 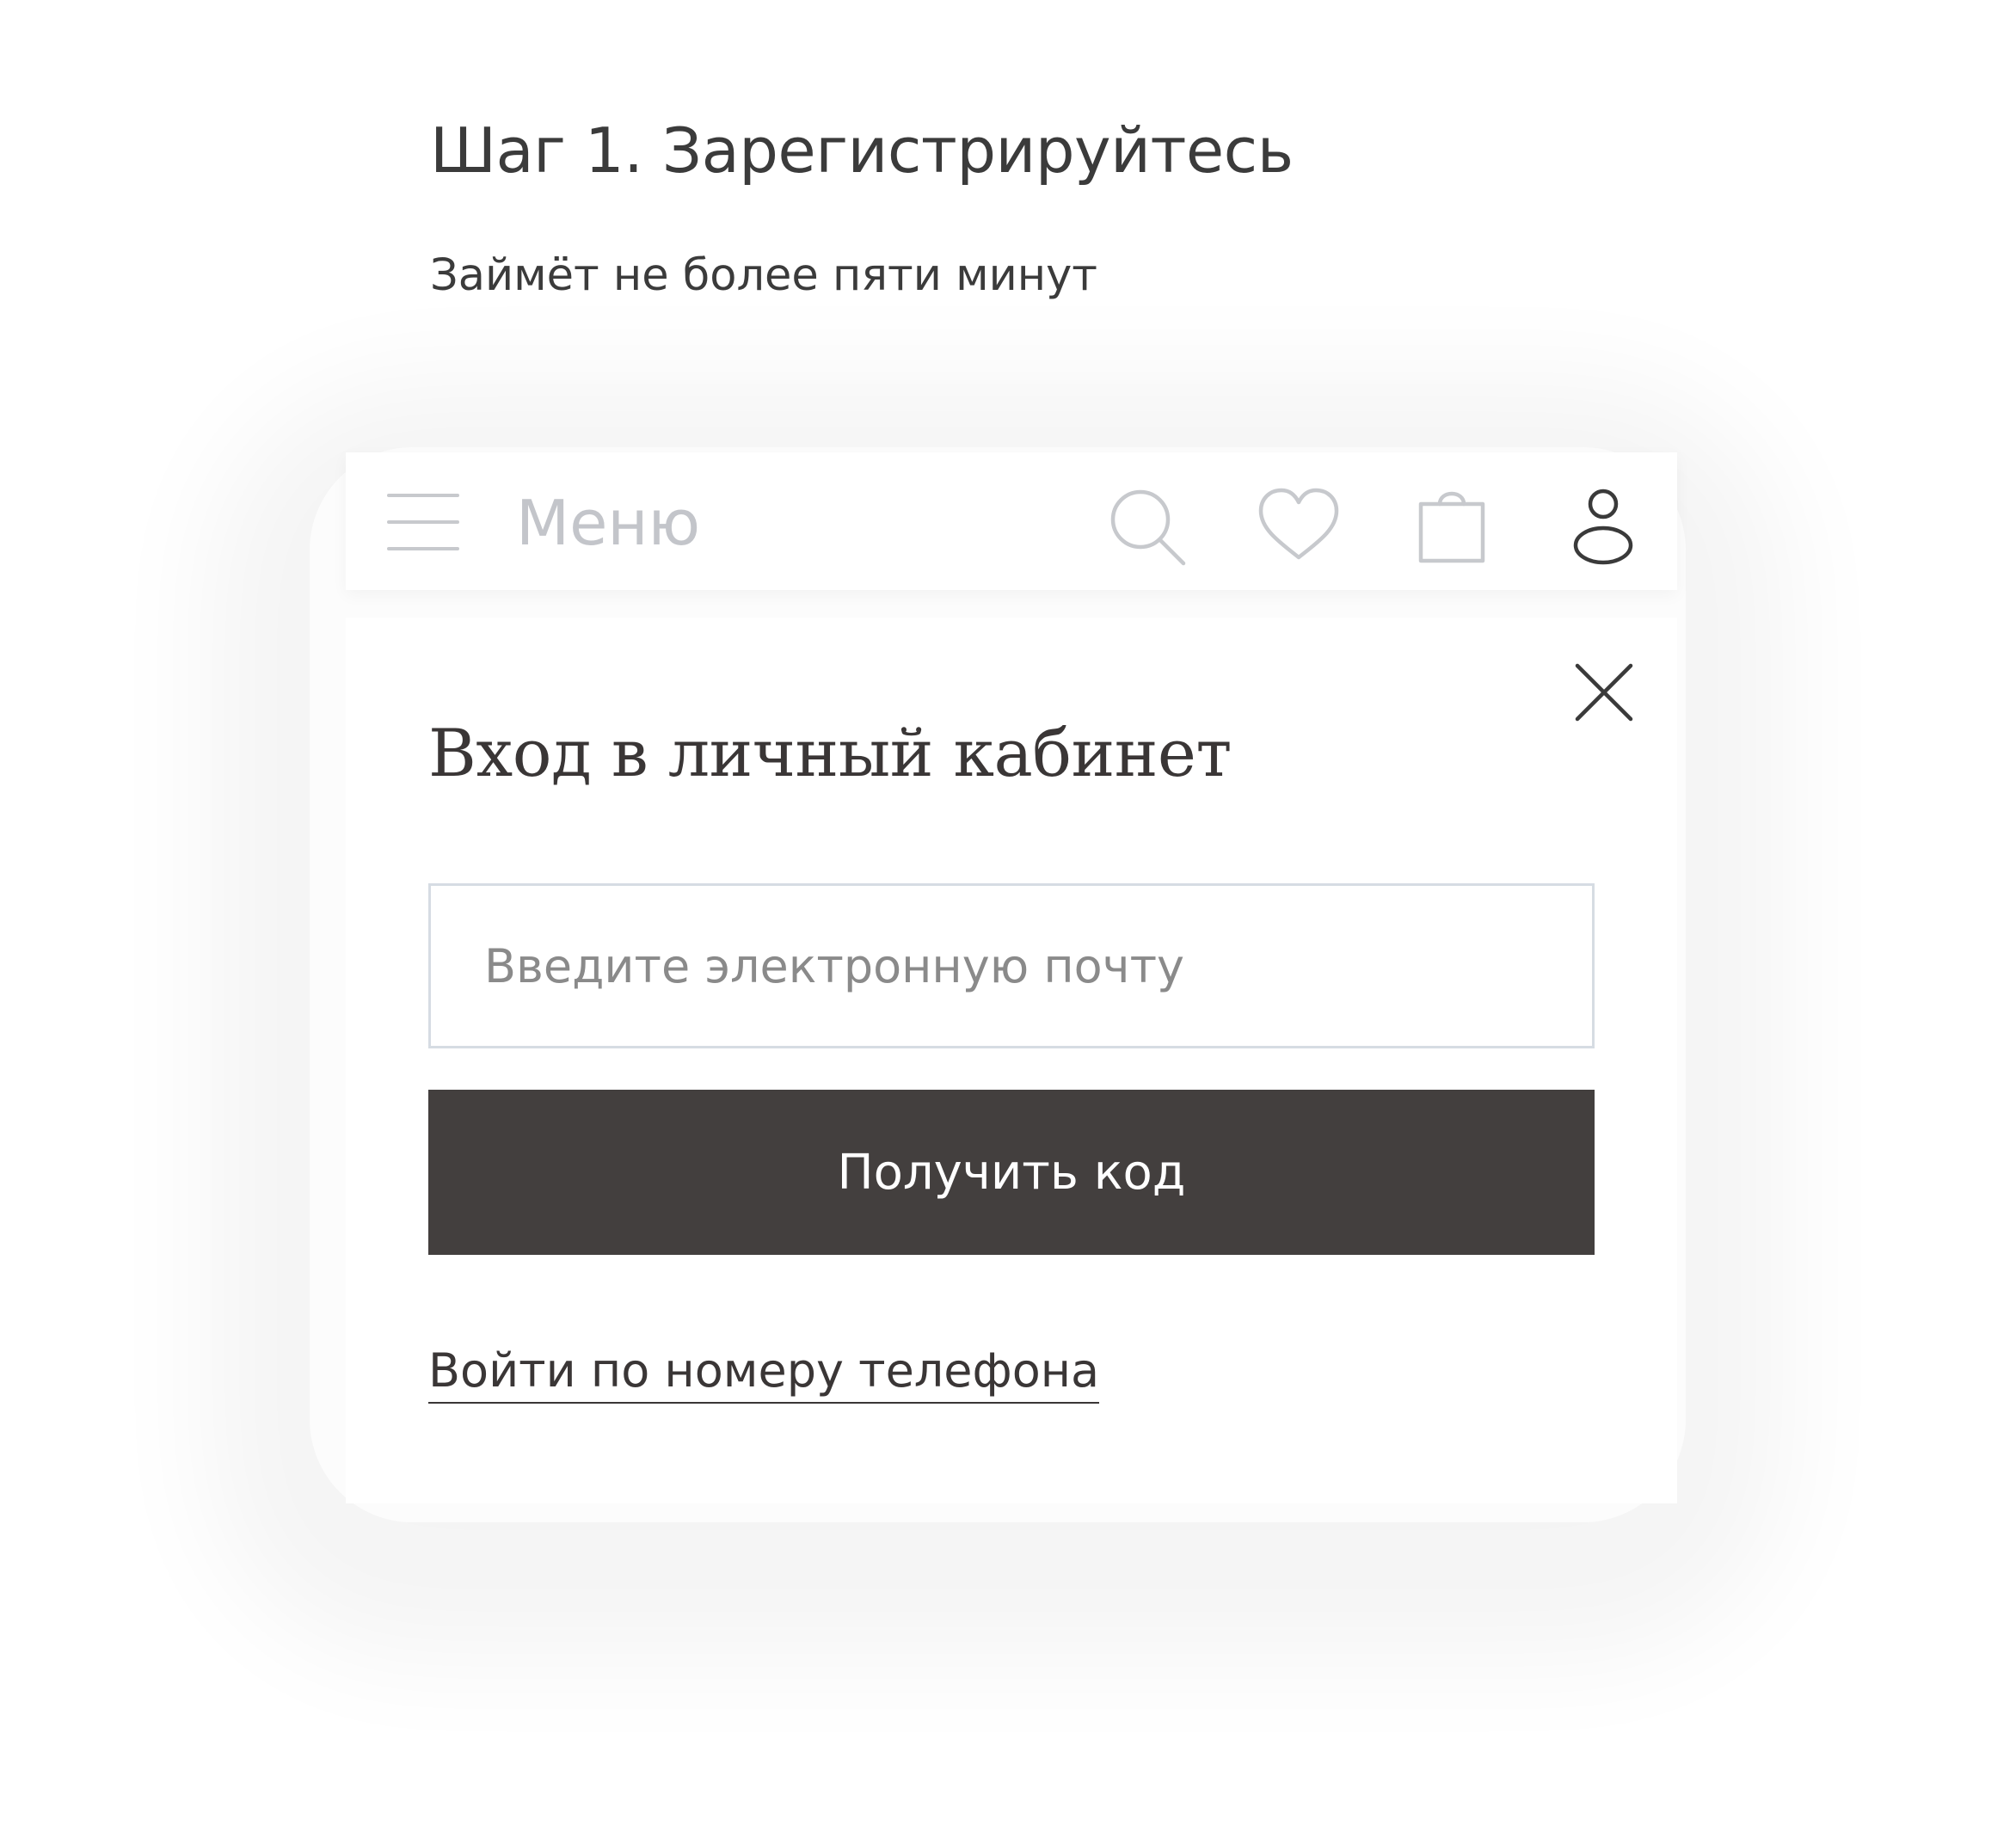 I want to click on menu-label: Меню, so click(x=608, y=523).